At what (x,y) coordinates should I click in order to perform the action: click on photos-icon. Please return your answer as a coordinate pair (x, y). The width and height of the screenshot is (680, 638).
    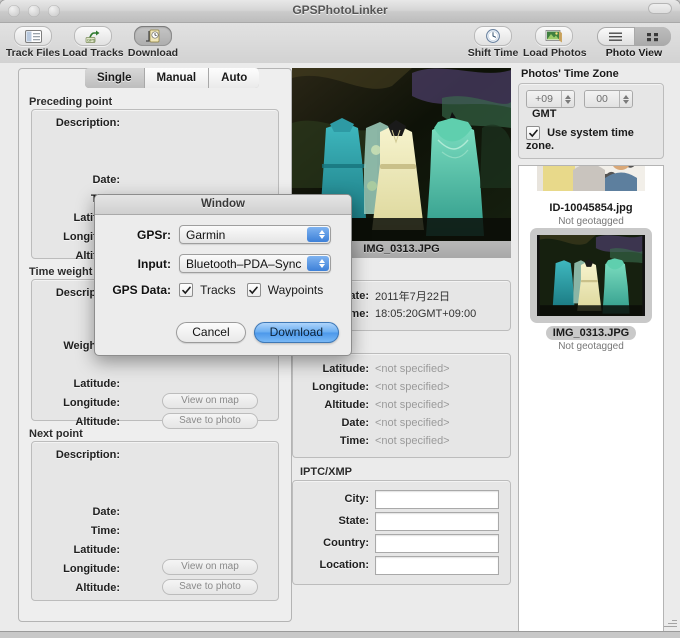
    Looking at the image, I should click on (554, 36).